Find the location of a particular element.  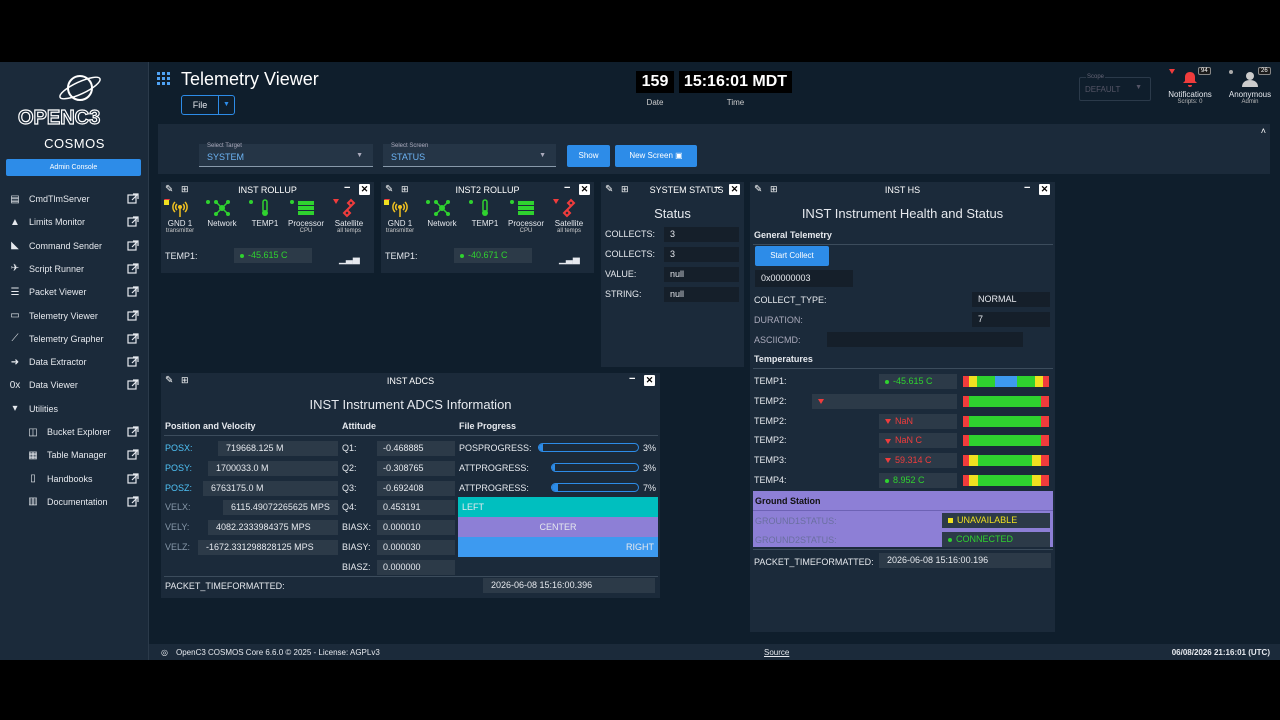

temp1-label: TEMP1: is located at coordinates (181, 256).